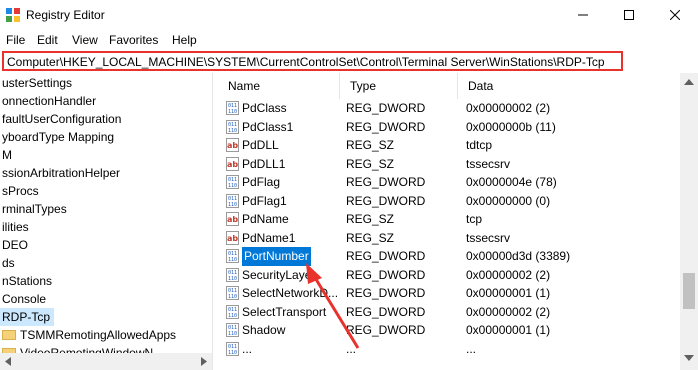  I want to click on minimize-icon, so click(583, 15).